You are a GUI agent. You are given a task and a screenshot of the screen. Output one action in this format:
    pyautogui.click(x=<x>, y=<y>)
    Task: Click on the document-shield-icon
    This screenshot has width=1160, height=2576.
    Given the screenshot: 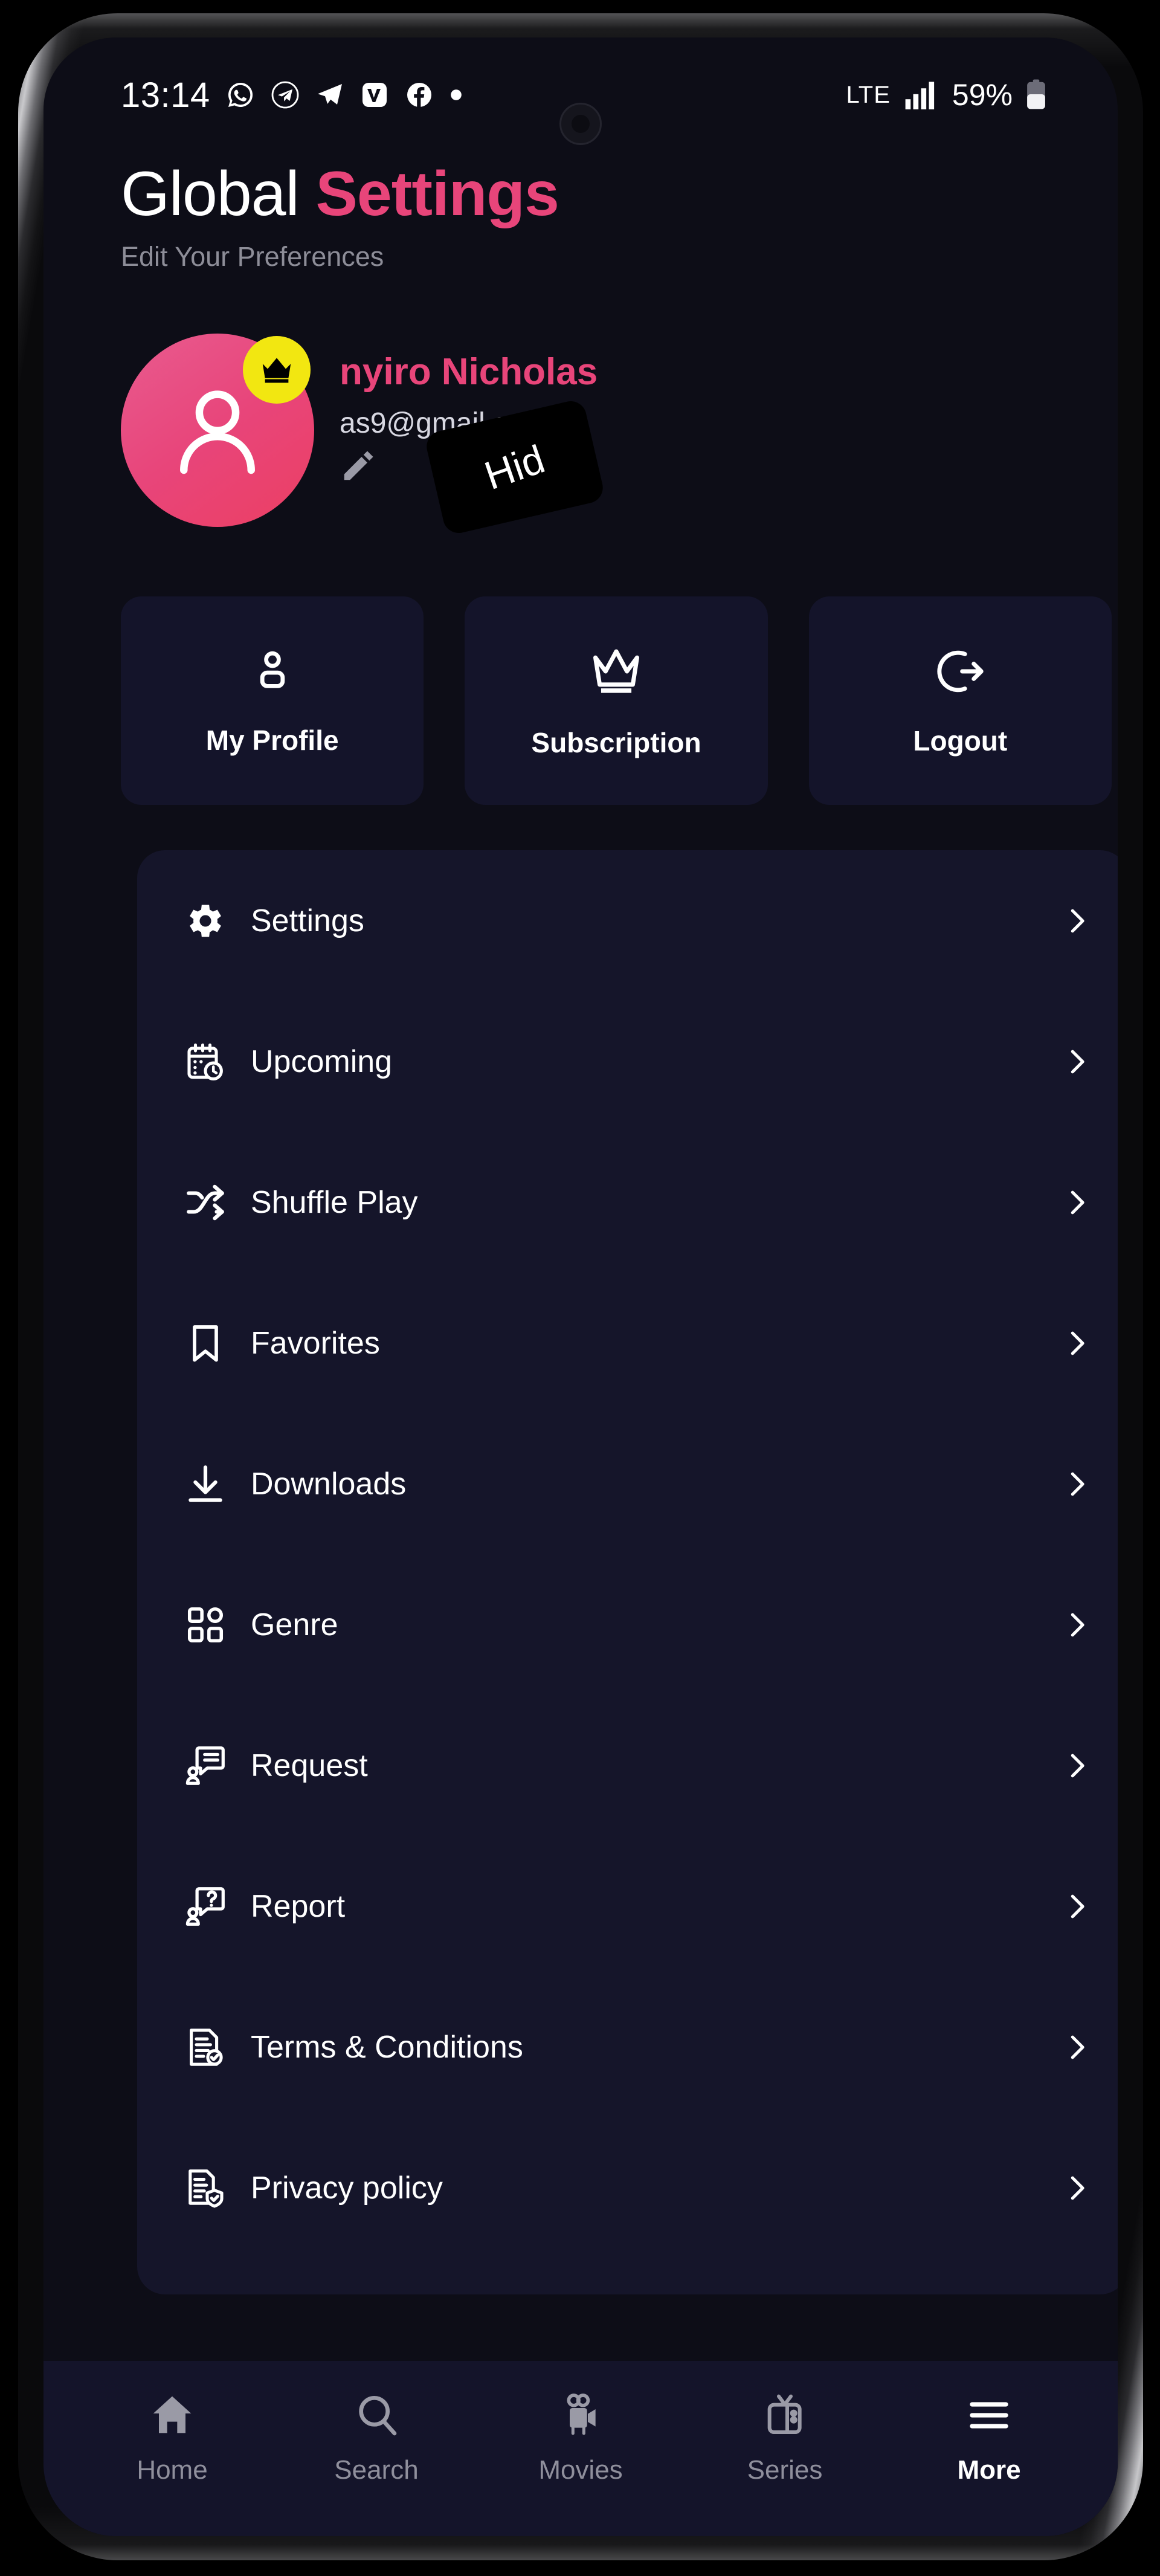 What is the action you would take?
    pyautogui.click(x=205, y=2188)
    